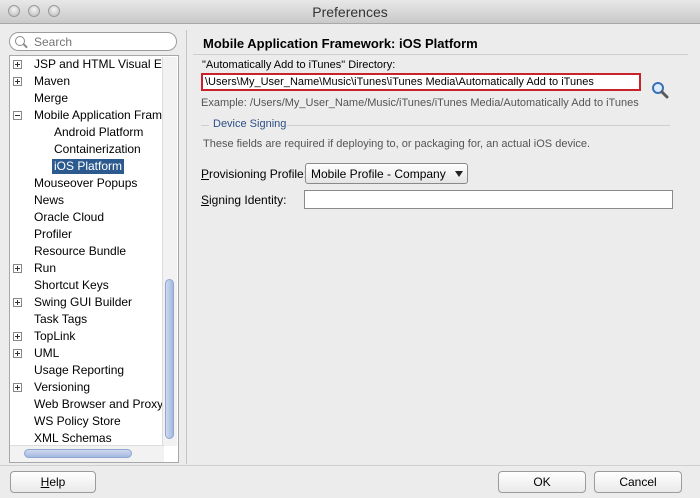  What do you see at coordinates (440, 54) in the screenshot?
I see `title-divider` at bounding box center [440, 54].